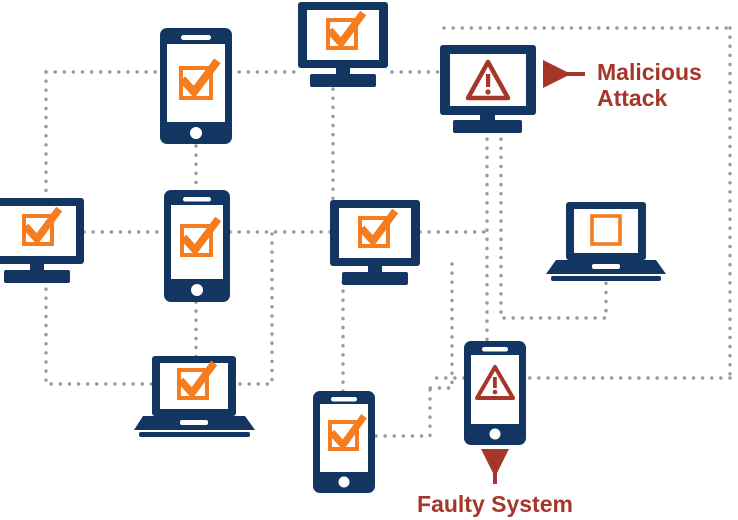 The image size is (738, 520). I want to click on faulty-system-label: Faulty System, so click(495, 504).